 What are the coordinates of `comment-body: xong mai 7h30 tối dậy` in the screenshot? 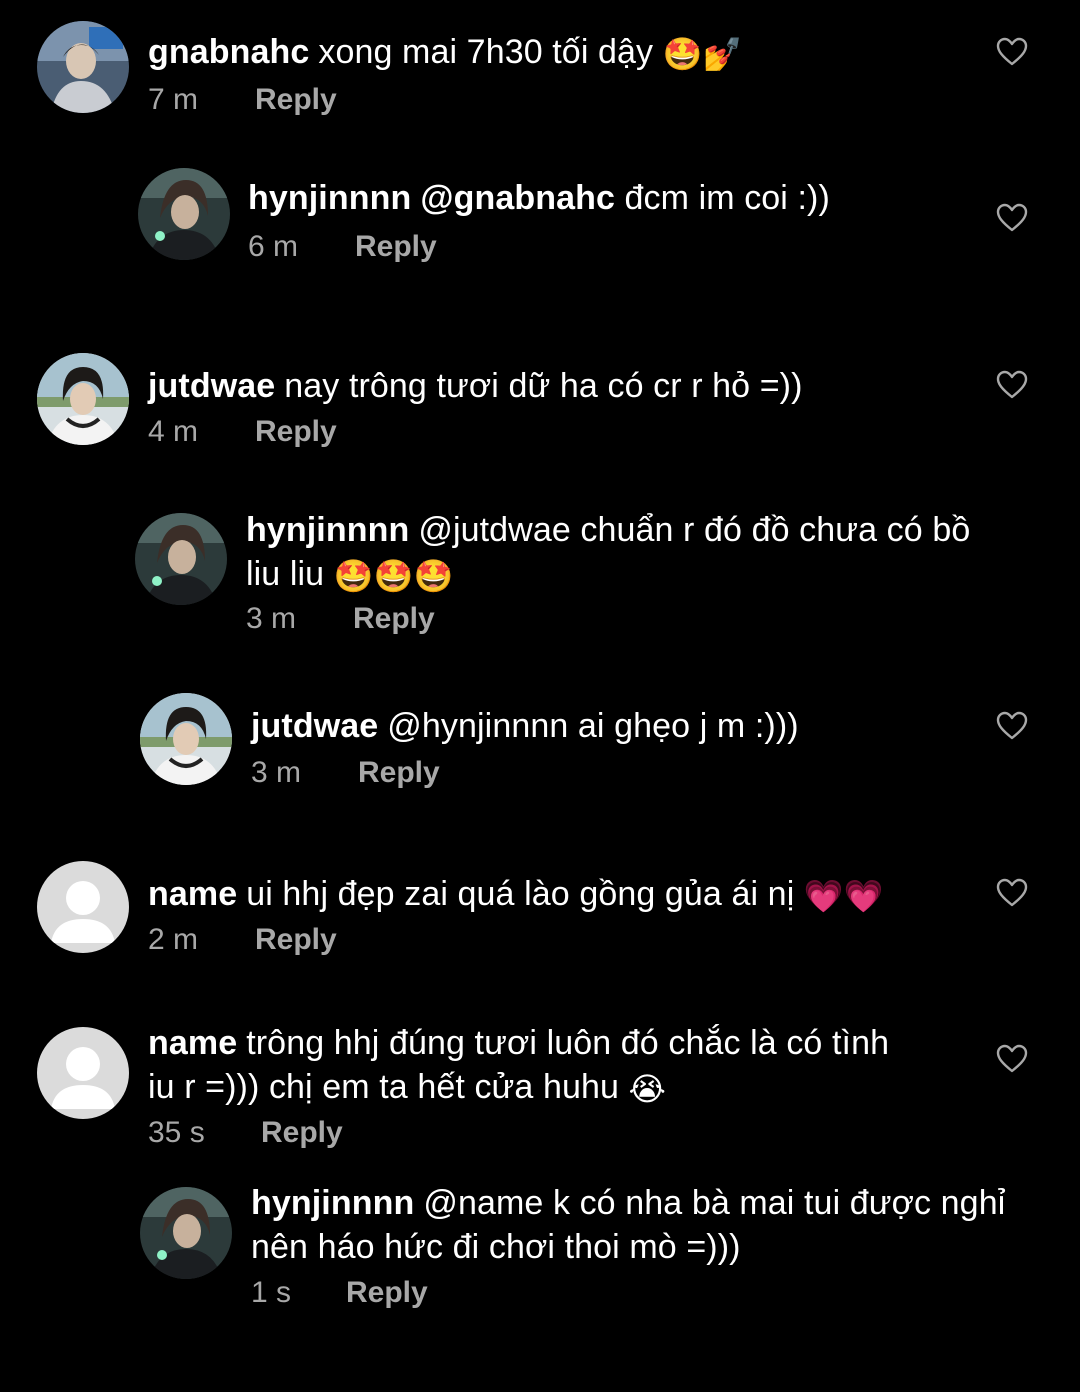 It's located at (486, 52).